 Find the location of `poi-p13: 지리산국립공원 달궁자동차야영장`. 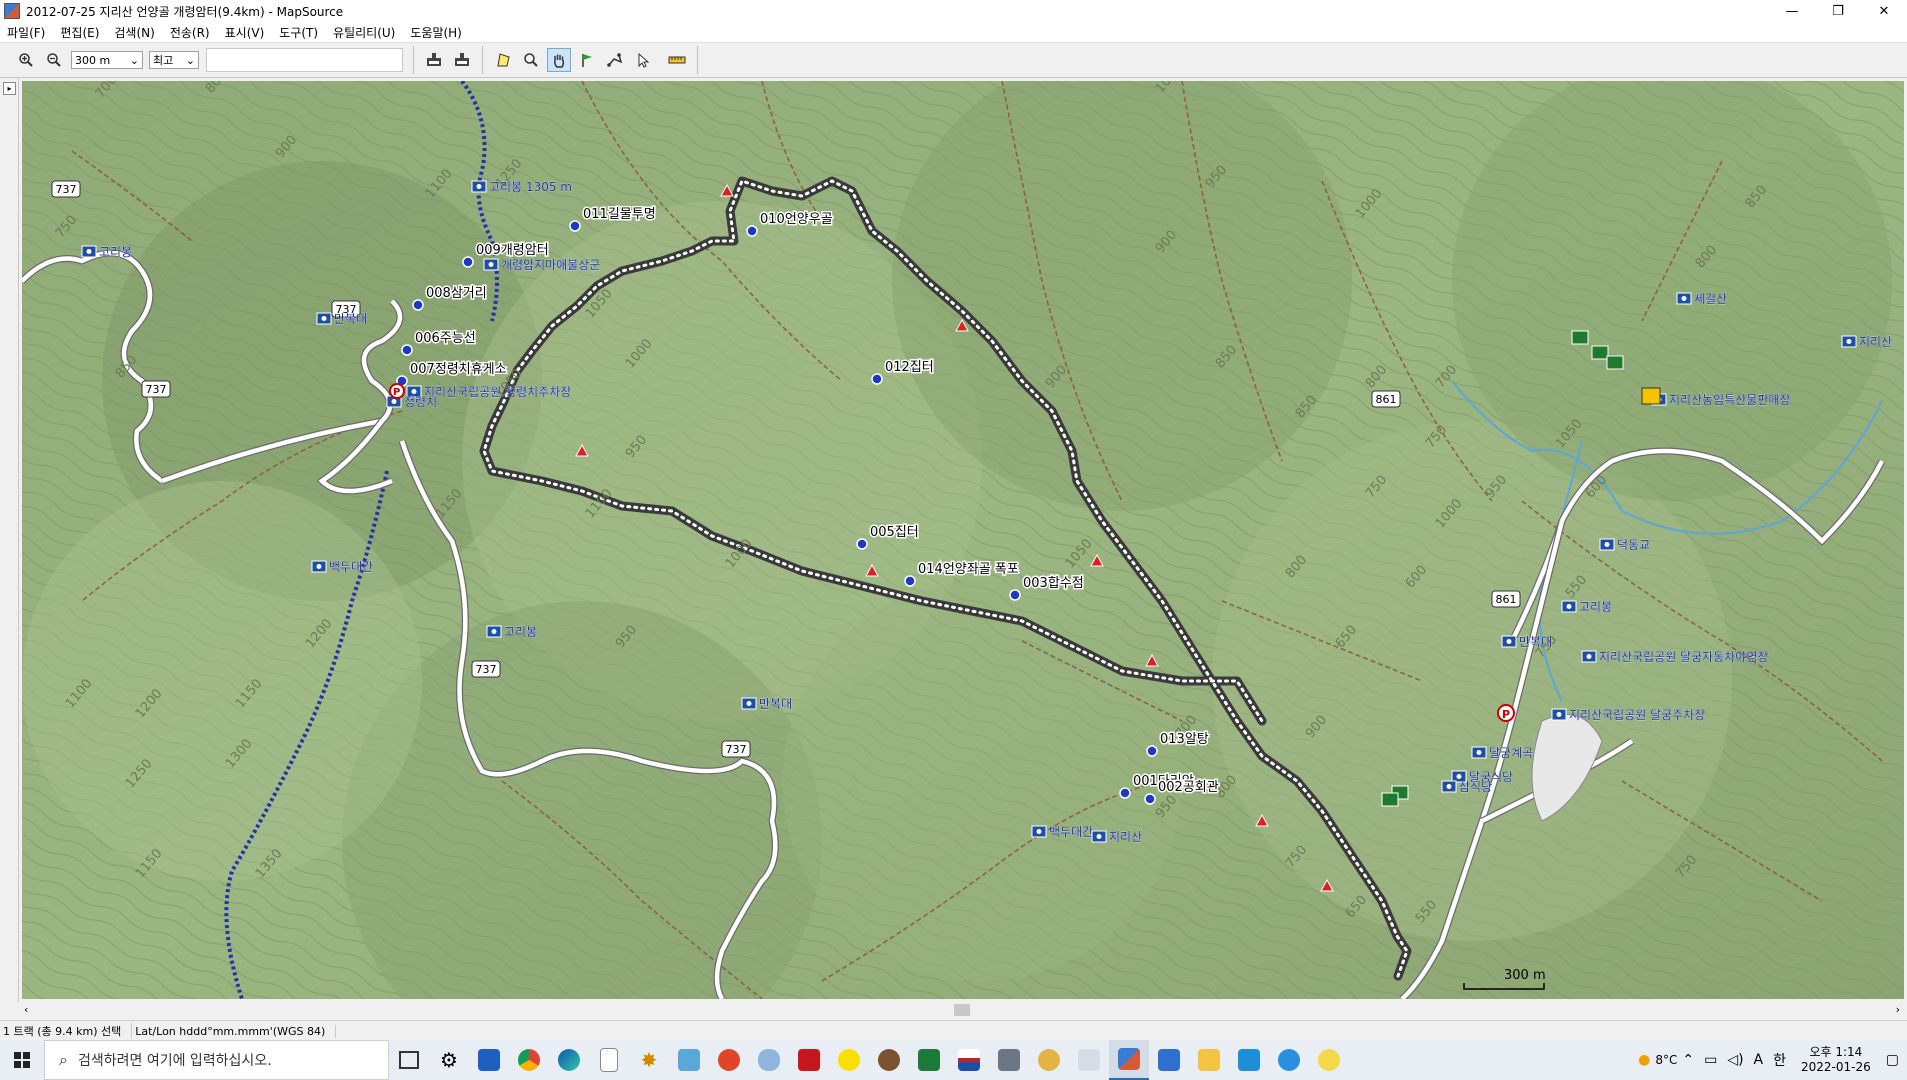

poi-p13: 지리산국립공원 달궁자동차야영장 is located at coordinates (1675, 657).